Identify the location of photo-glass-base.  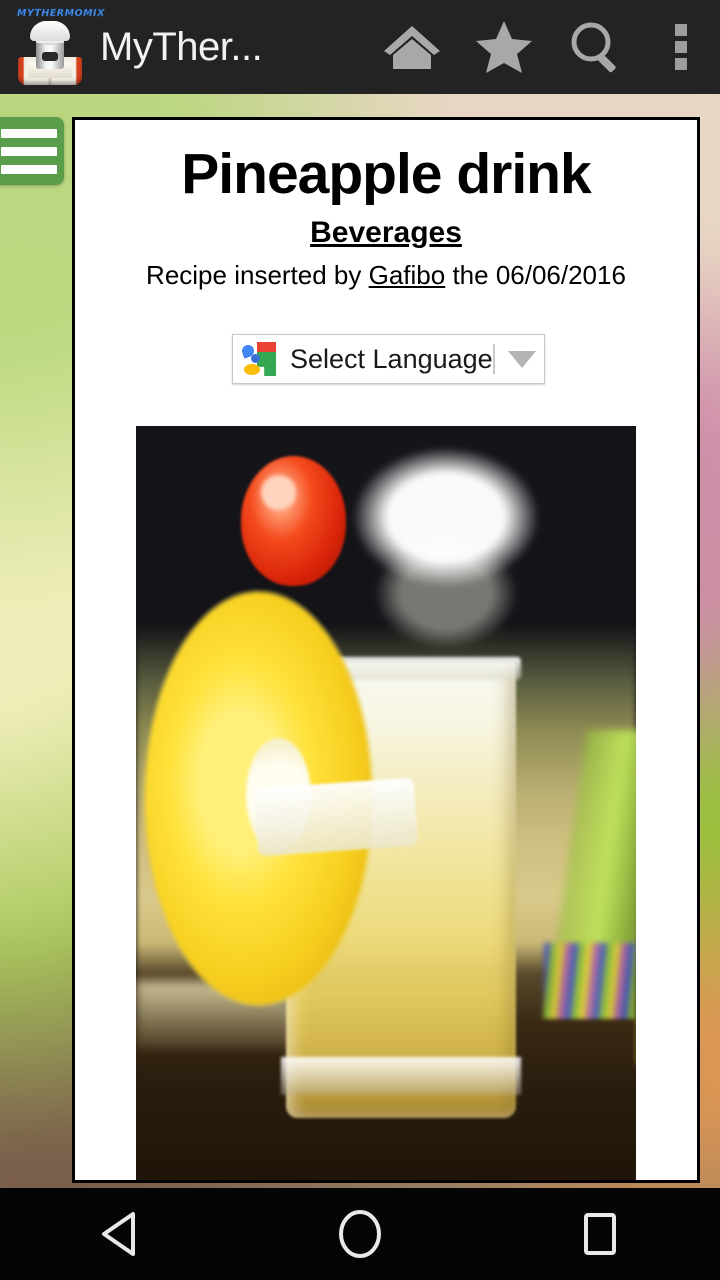
(401, 1075).